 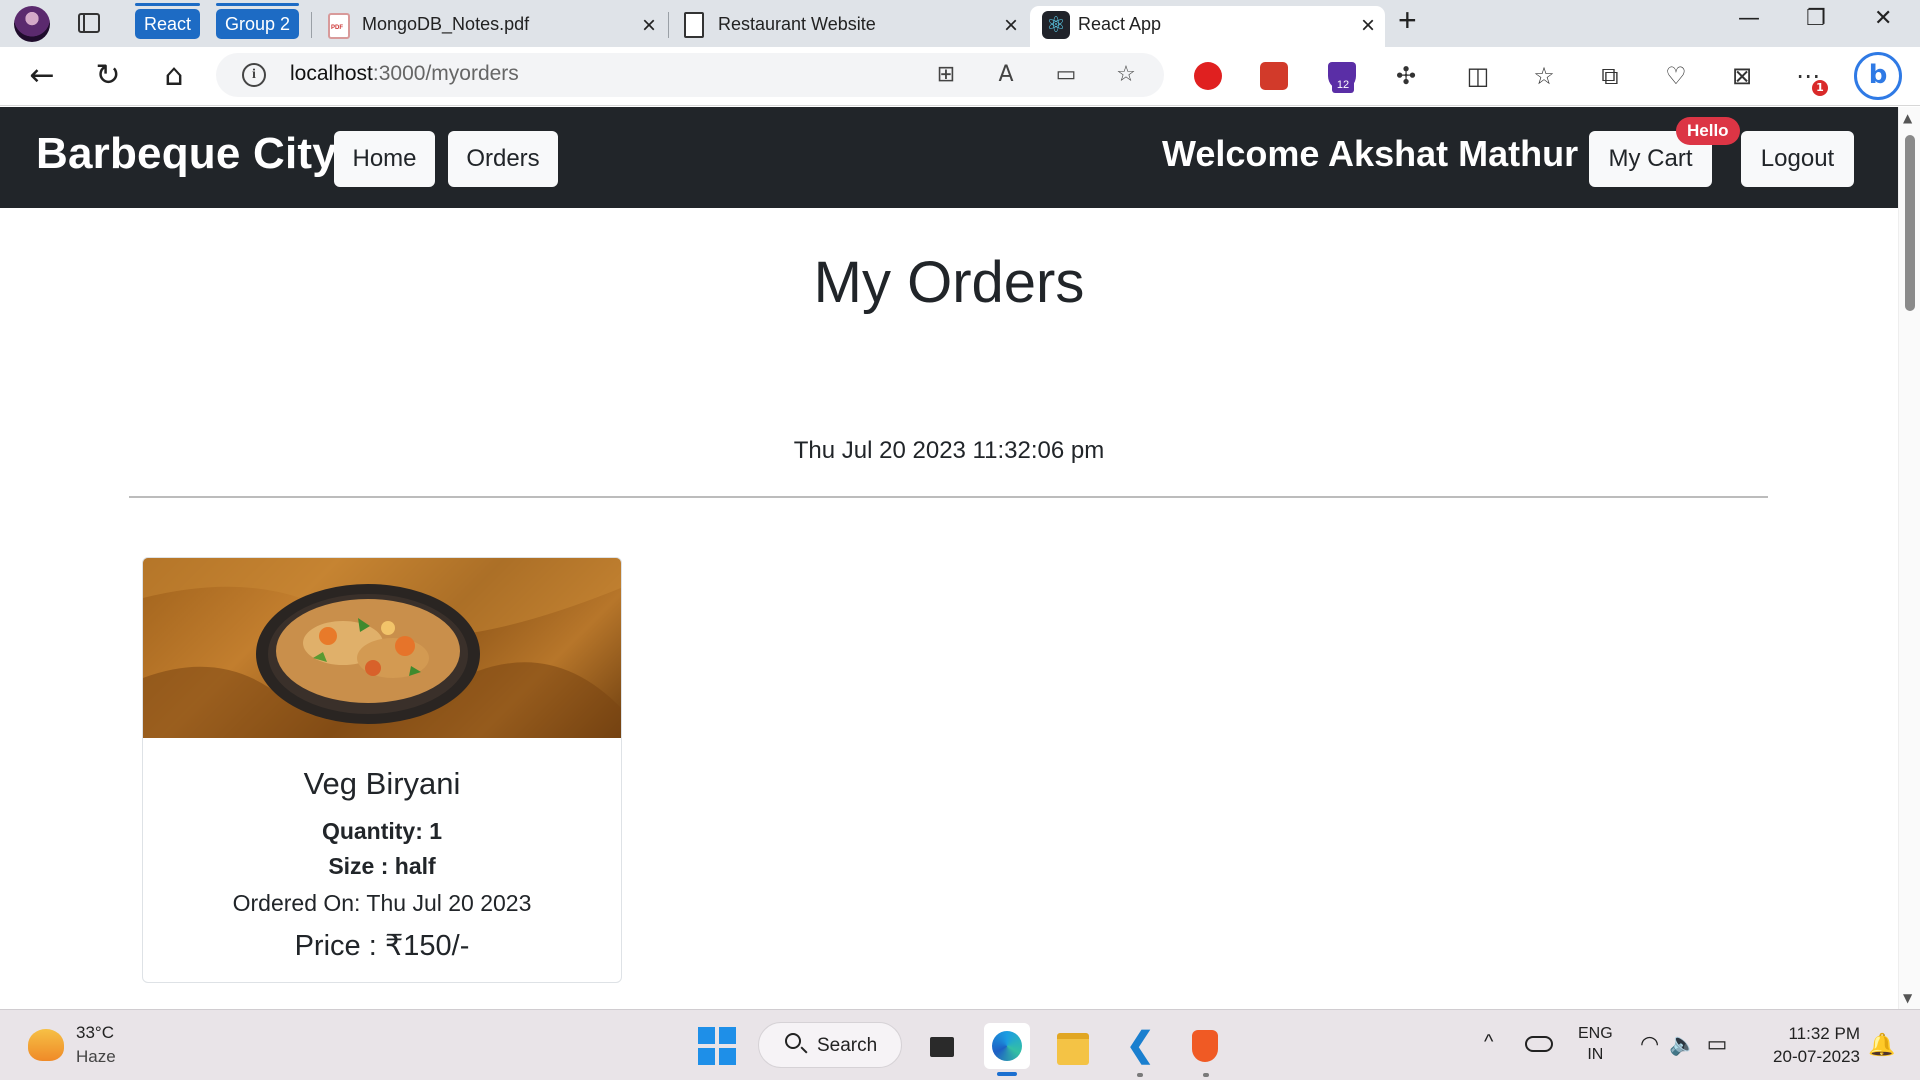 I want to click on read-aloud-icon: A, so click(x=1006, y=75).